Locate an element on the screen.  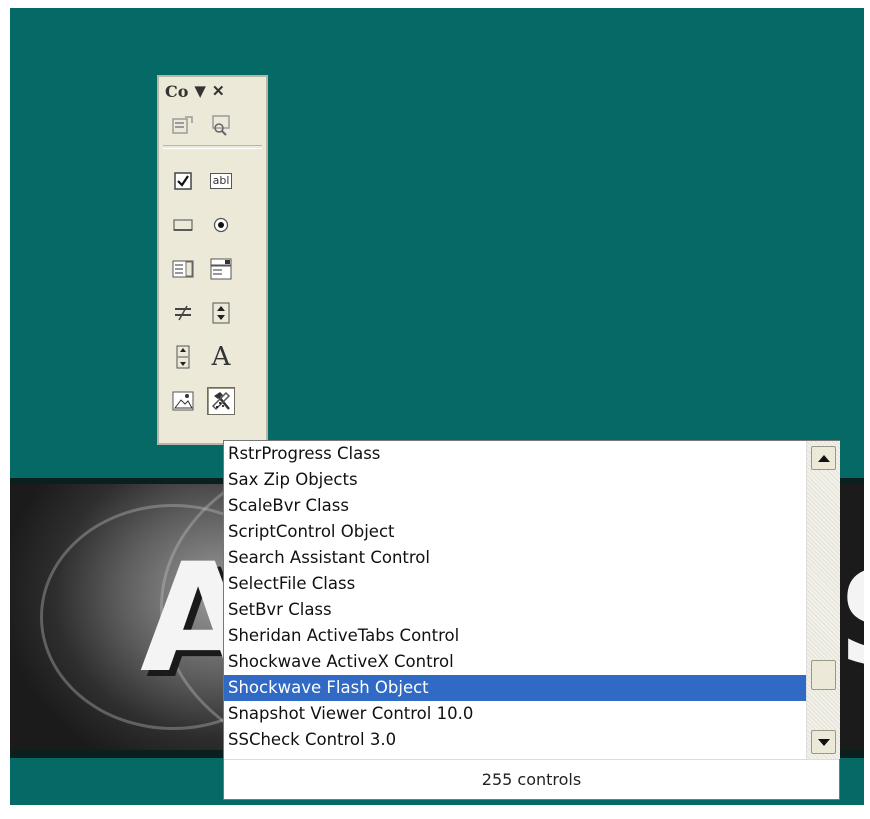
scroll-up-button is located at coordinates (823, 458).